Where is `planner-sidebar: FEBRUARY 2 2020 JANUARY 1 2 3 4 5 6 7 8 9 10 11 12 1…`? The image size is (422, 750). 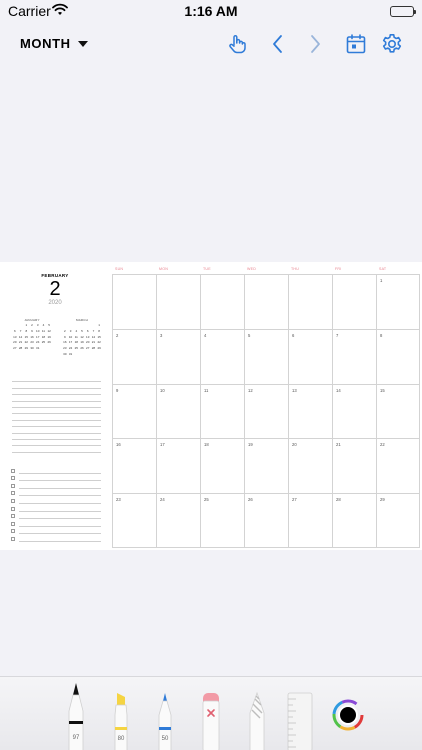
planner-sidebar: FEBRUARY 2 2020 JANUARY 1 2 3 4 5 6 7 8 9 10 11 12 1… is located at coordinates (55, 406).